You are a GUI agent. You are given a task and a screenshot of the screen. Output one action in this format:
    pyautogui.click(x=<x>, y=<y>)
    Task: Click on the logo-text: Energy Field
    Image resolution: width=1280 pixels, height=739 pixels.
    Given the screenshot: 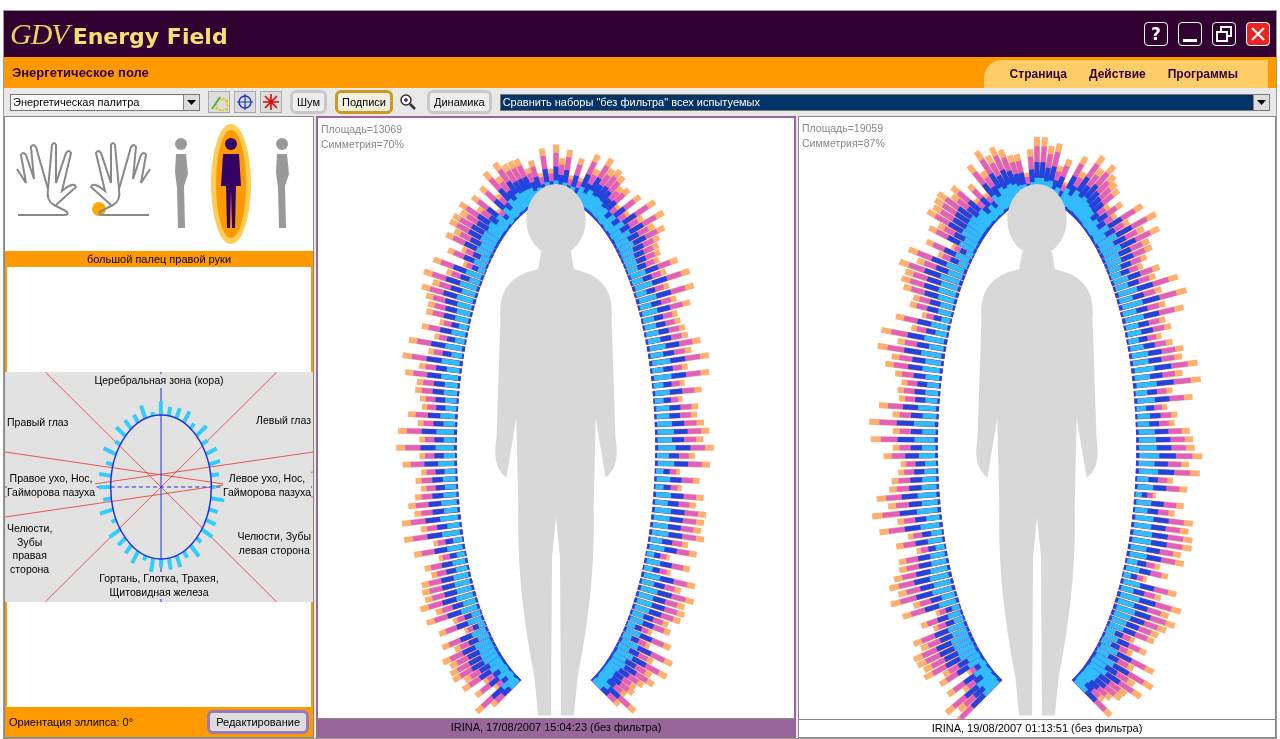 What is the action you would take?
    pyautogui.click(x=150, y=36)
    